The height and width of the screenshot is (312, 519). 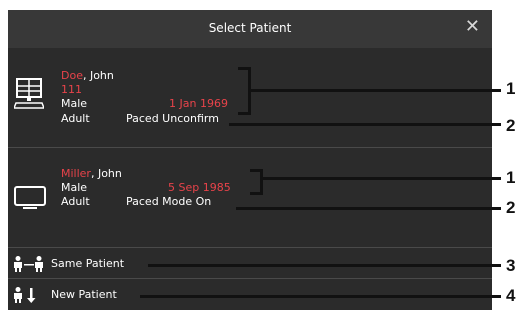 What do you see at coordinates (76, 173) in the screenshot?
I see `last-name: Miller` at bounding box center [76, 173].